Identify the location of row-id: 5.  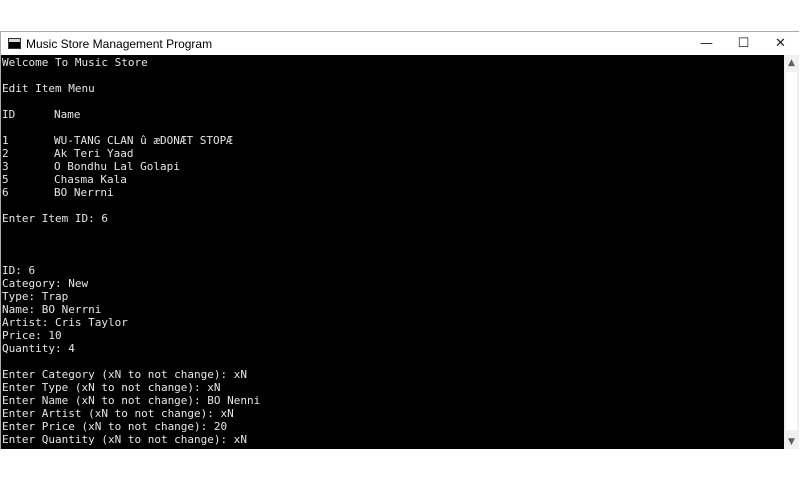
(5, 179).